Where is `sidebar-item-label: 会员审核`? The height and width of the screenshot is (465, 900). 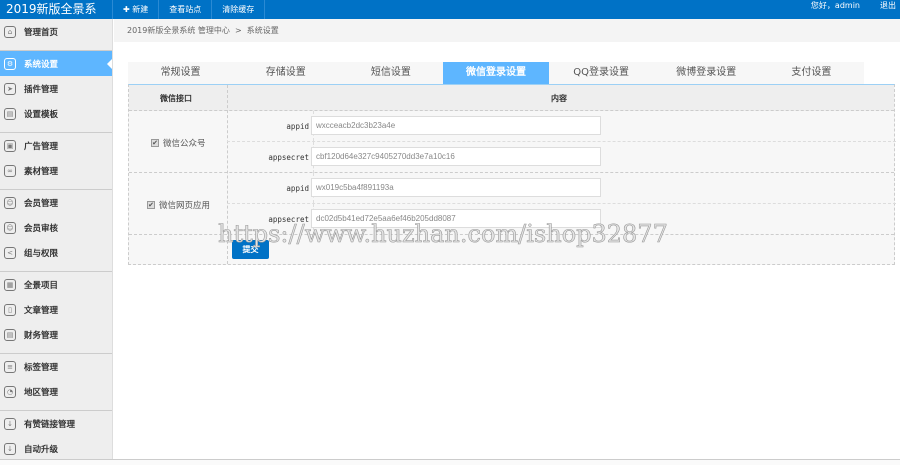
sidebar-item-label: 会员审核 is located at coordinates (41, 228).